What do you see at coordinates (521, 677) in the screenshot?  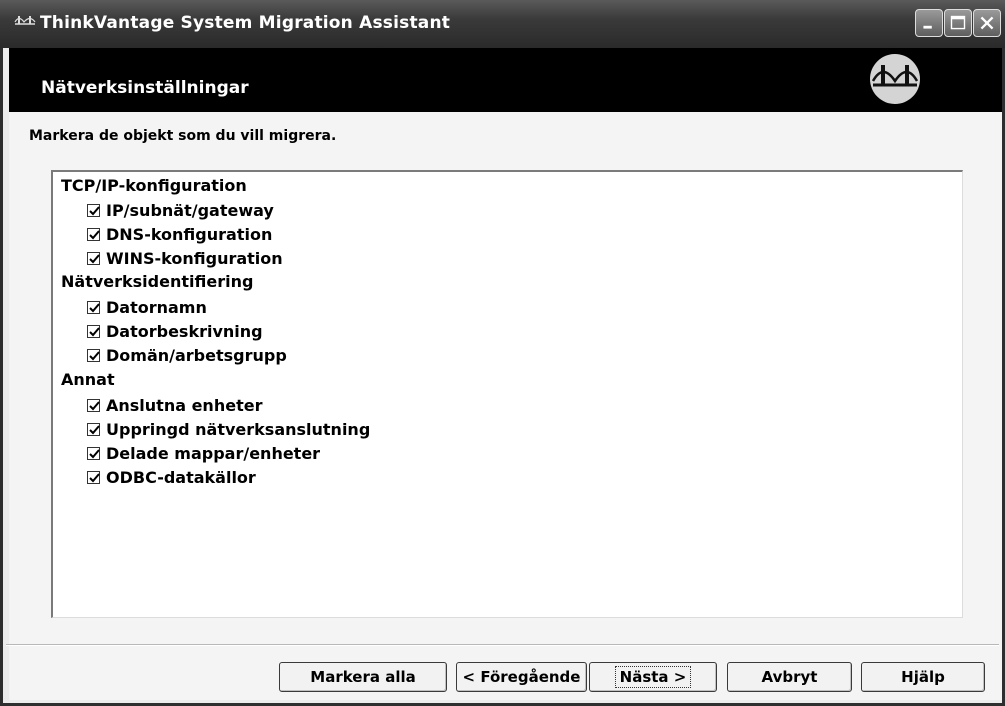 I see `previous-button: < Föregående` at bounding box center [521, 677].